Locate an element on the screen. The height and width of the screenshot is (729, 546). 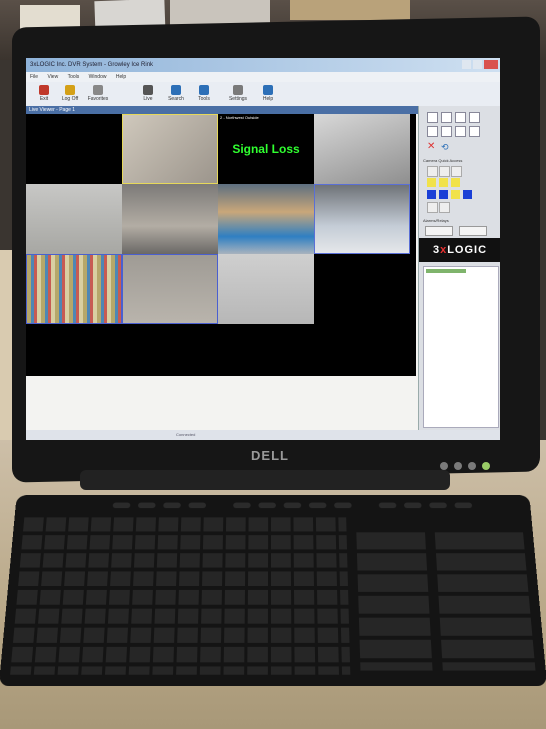
camera-tile-signal-loss: 2 - Northwest Outside Signal Loss is located at coordinates (266, 149).